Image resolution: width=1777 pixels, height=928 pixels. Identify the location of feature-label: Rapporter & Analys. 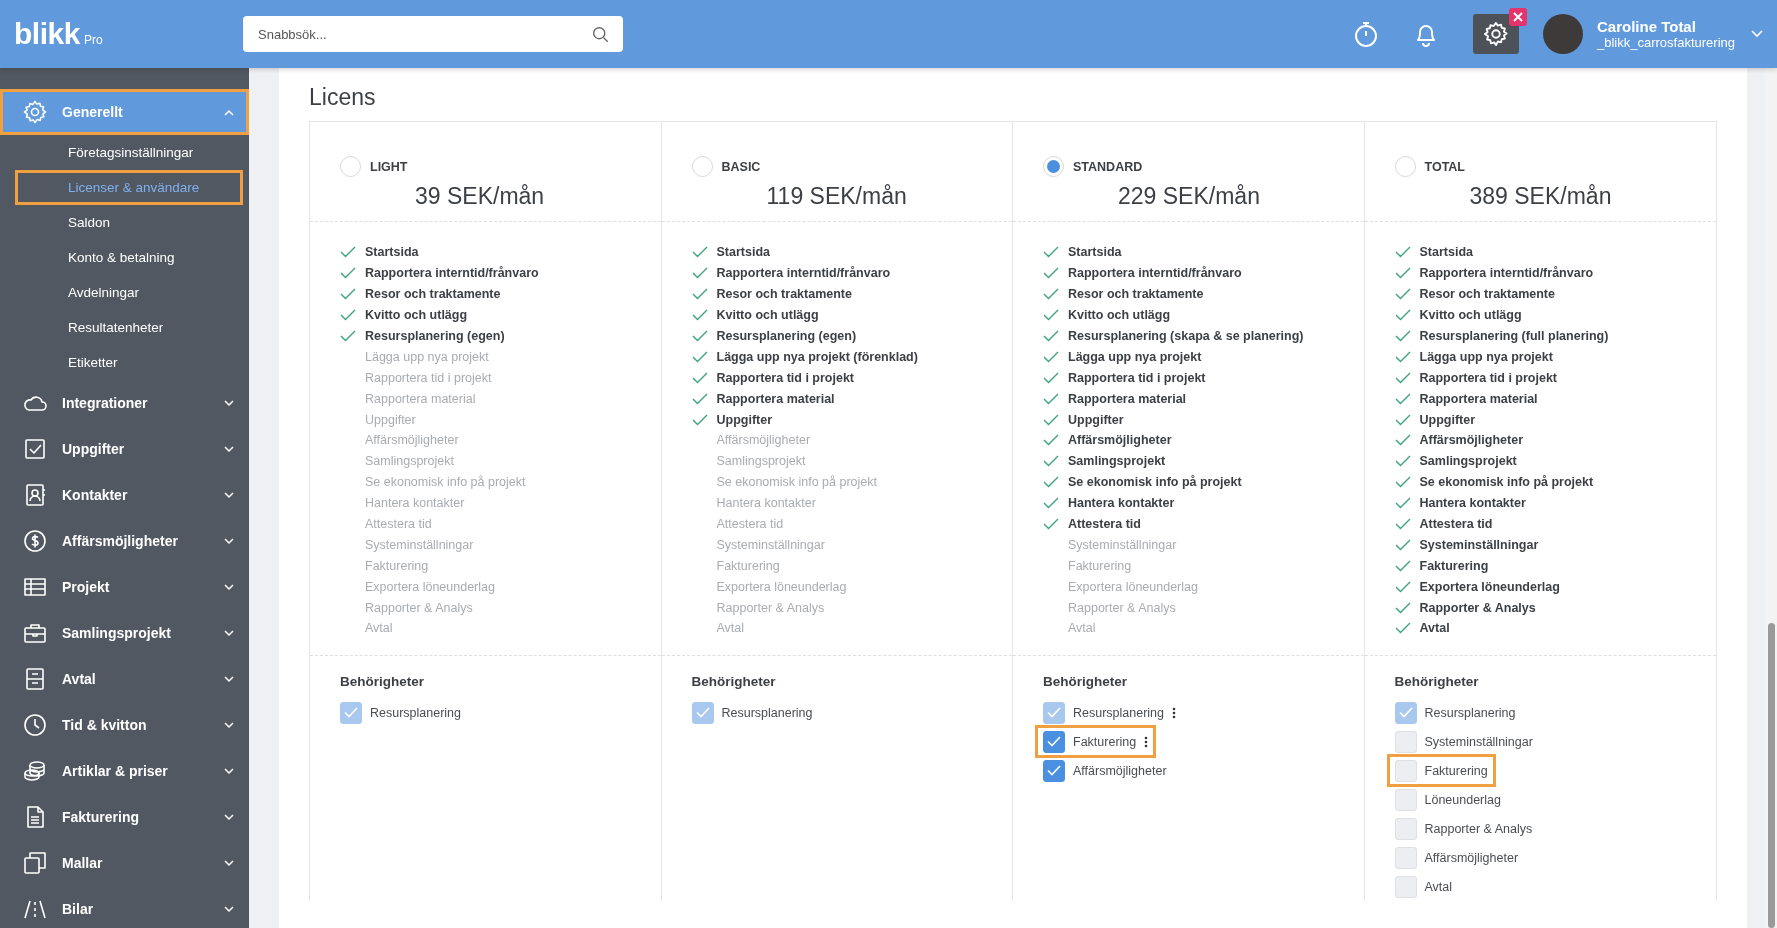
(419, 607).